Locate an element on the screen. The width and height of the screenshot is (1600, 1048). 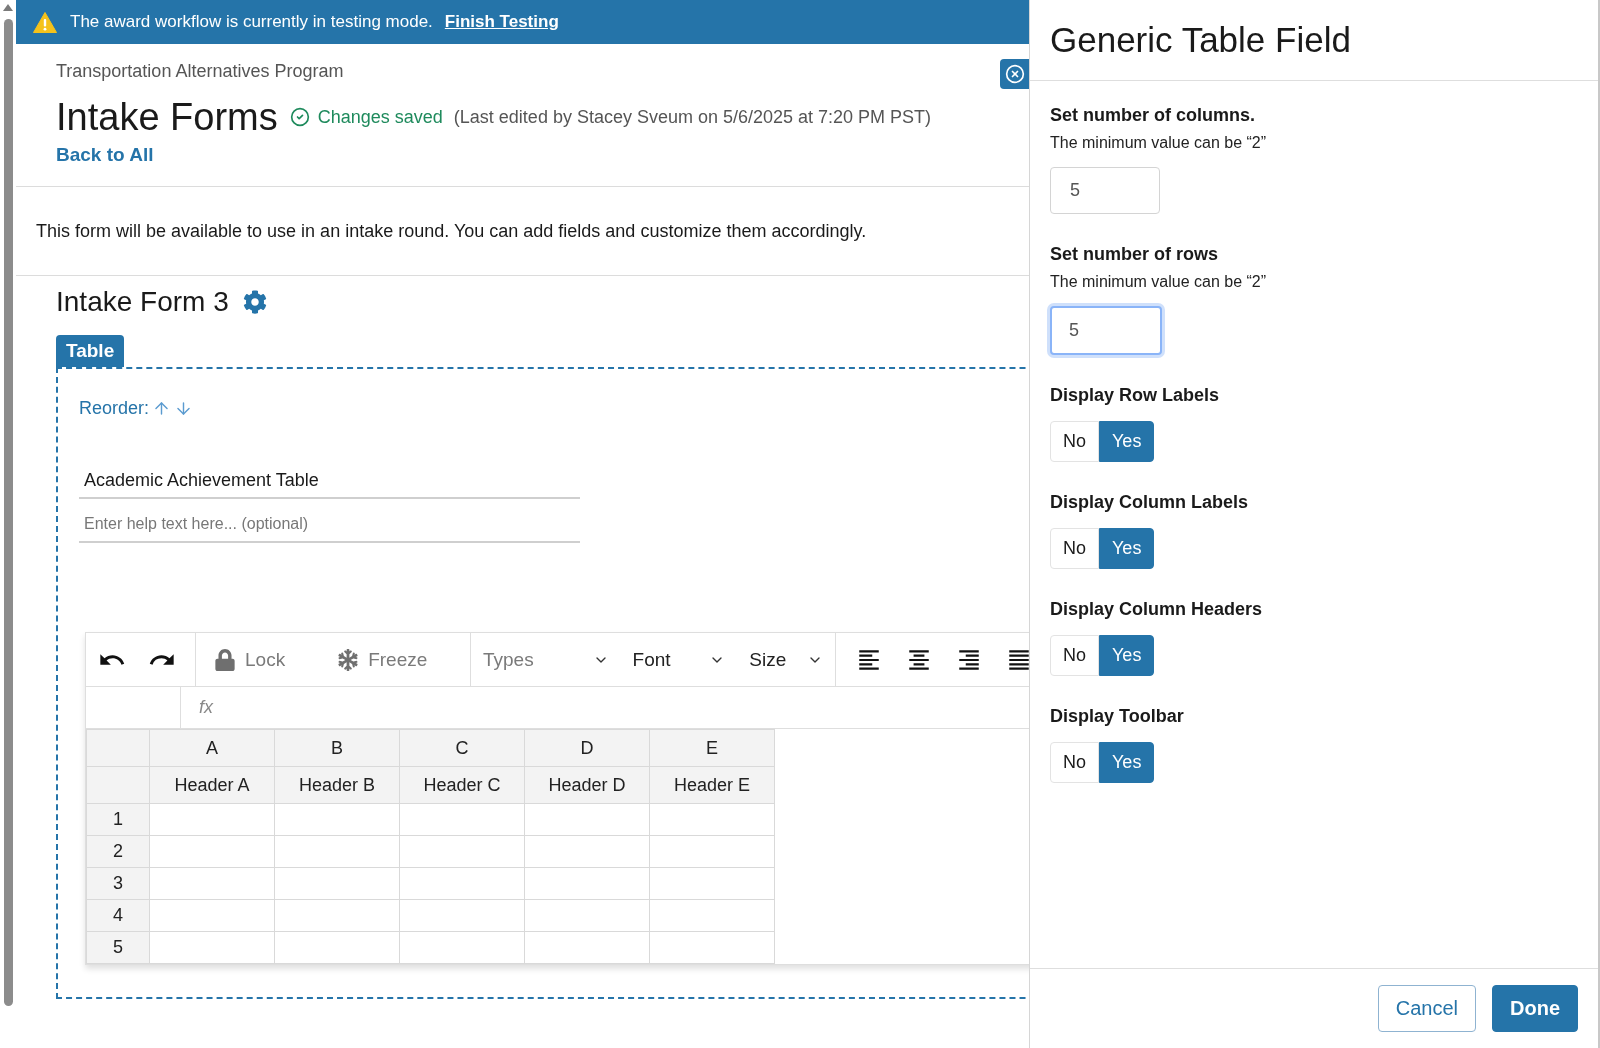
column-letter: B is located at coordinates (337, 748).